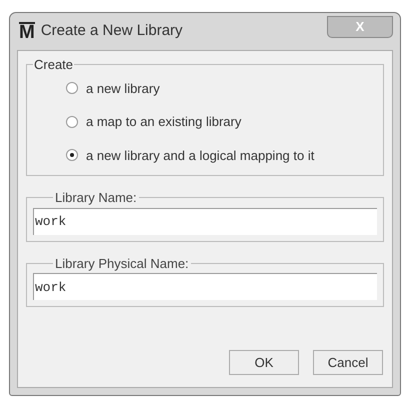 The width and height of the screenshot is (410, 406). I want to click on radio-option: a new library and a logical mapping to it, so click(221, 155).